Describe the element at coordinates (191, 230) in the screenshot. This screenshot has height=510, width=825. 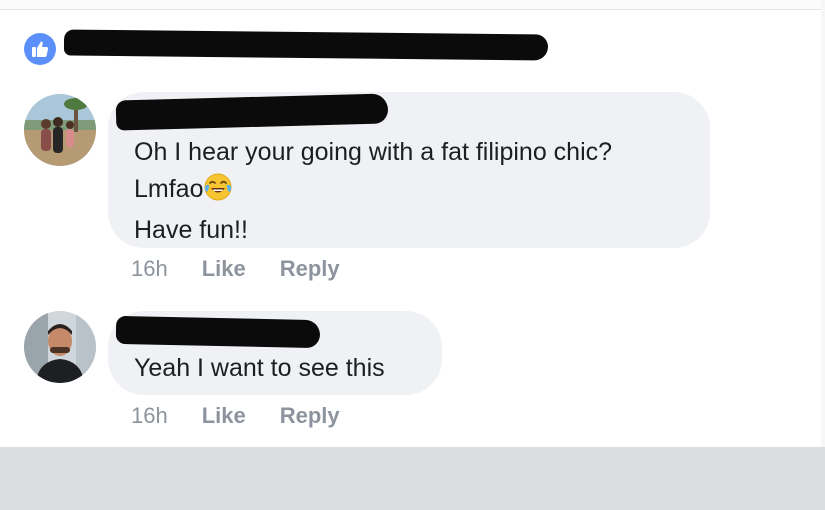
I see `comment-line: Have fun!!` at that location.